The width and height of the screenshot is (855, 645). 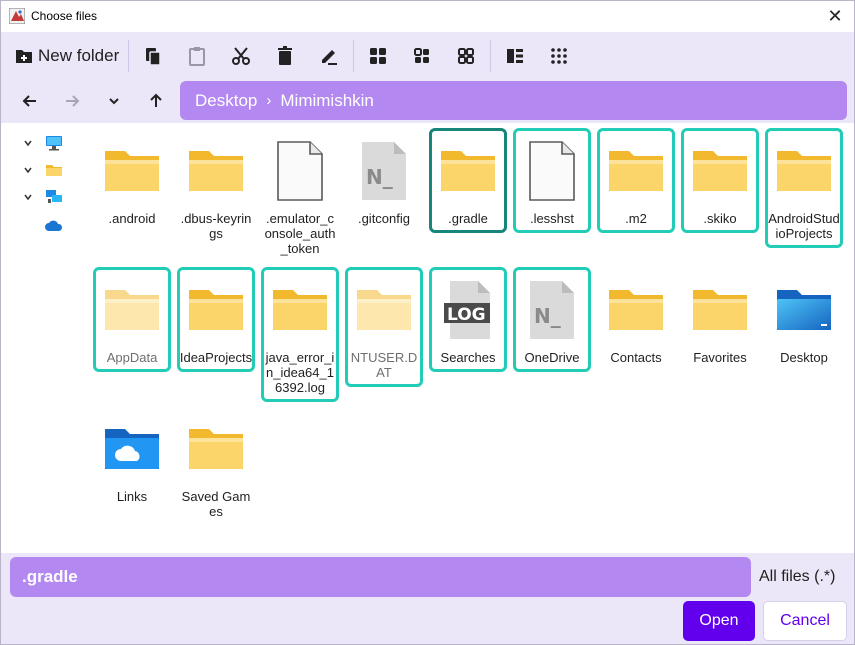 I want to click on new-folder-button: New folder, so click(x=67, y=56).